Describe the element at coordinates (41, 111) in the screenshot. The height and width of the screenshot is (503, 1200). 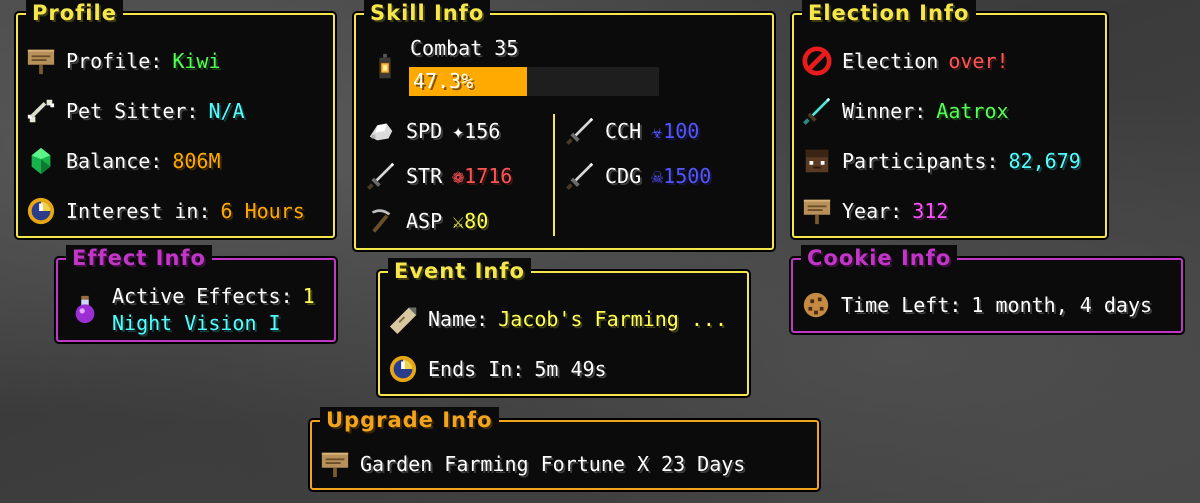
I see `bone-icon` at that location.